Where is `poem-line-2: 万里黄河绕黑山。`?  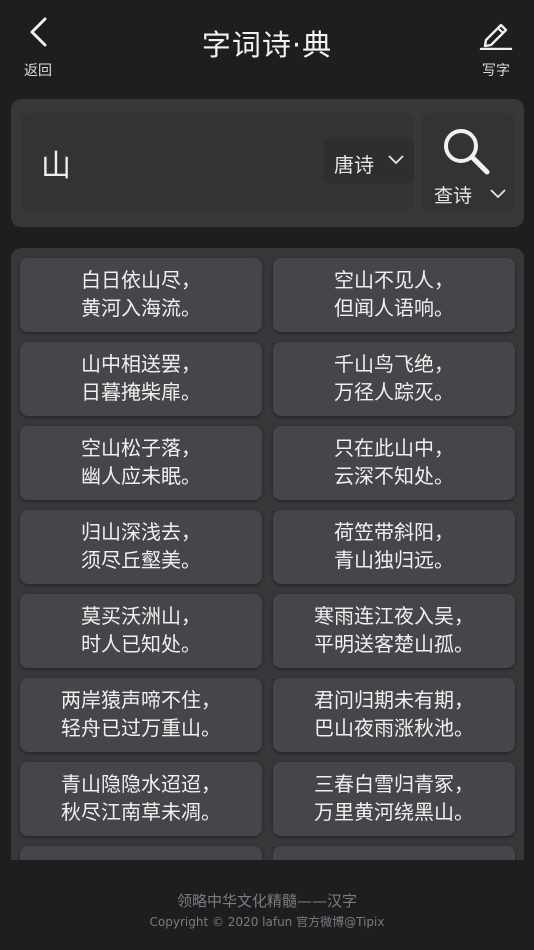
poem-line-2: 万里黄河绕黑山。 is located at coordinates (394, 812).